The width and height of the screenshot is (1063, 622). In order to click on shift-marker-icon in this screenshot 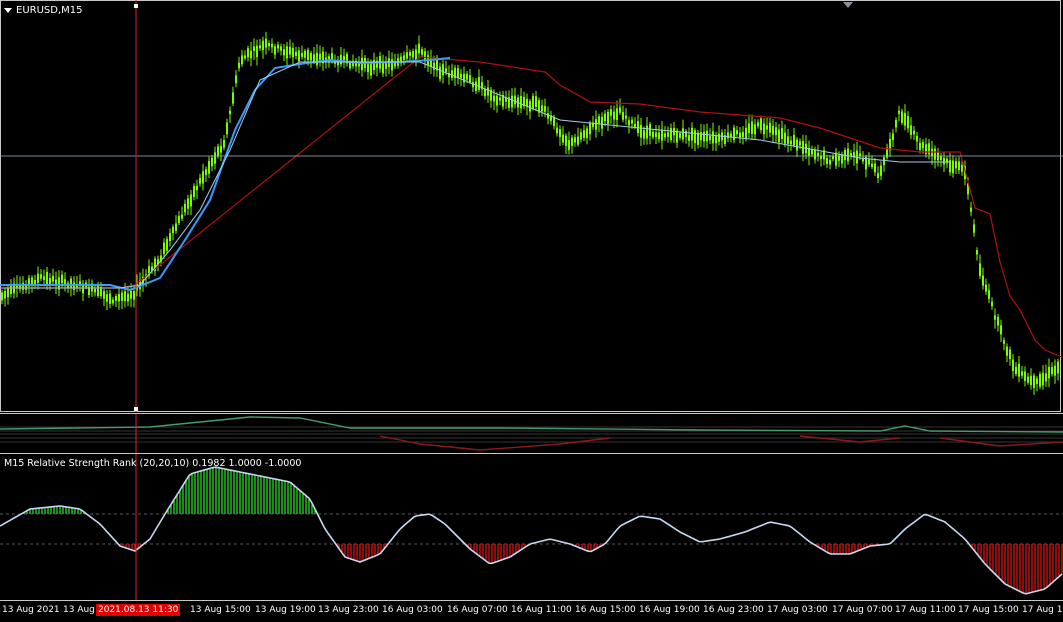, I will do `click(848, 5)`.